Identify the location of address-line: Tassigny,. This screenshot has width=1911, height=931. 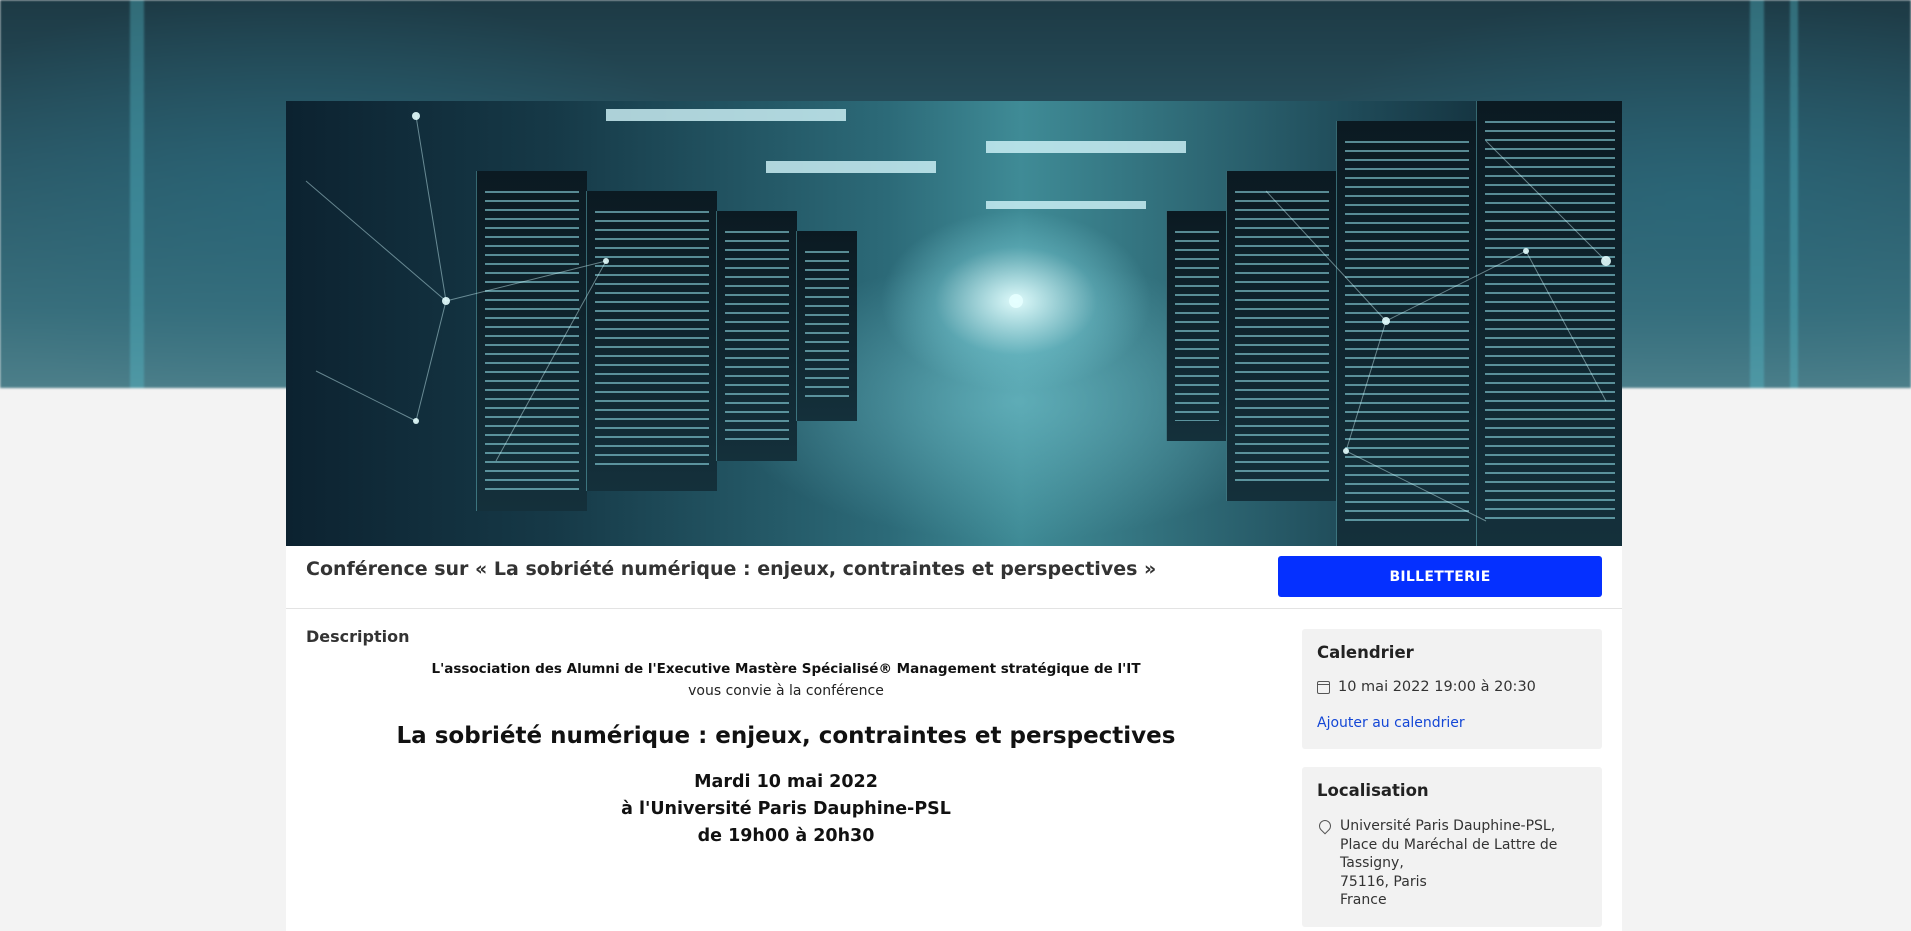
(1372, 863).